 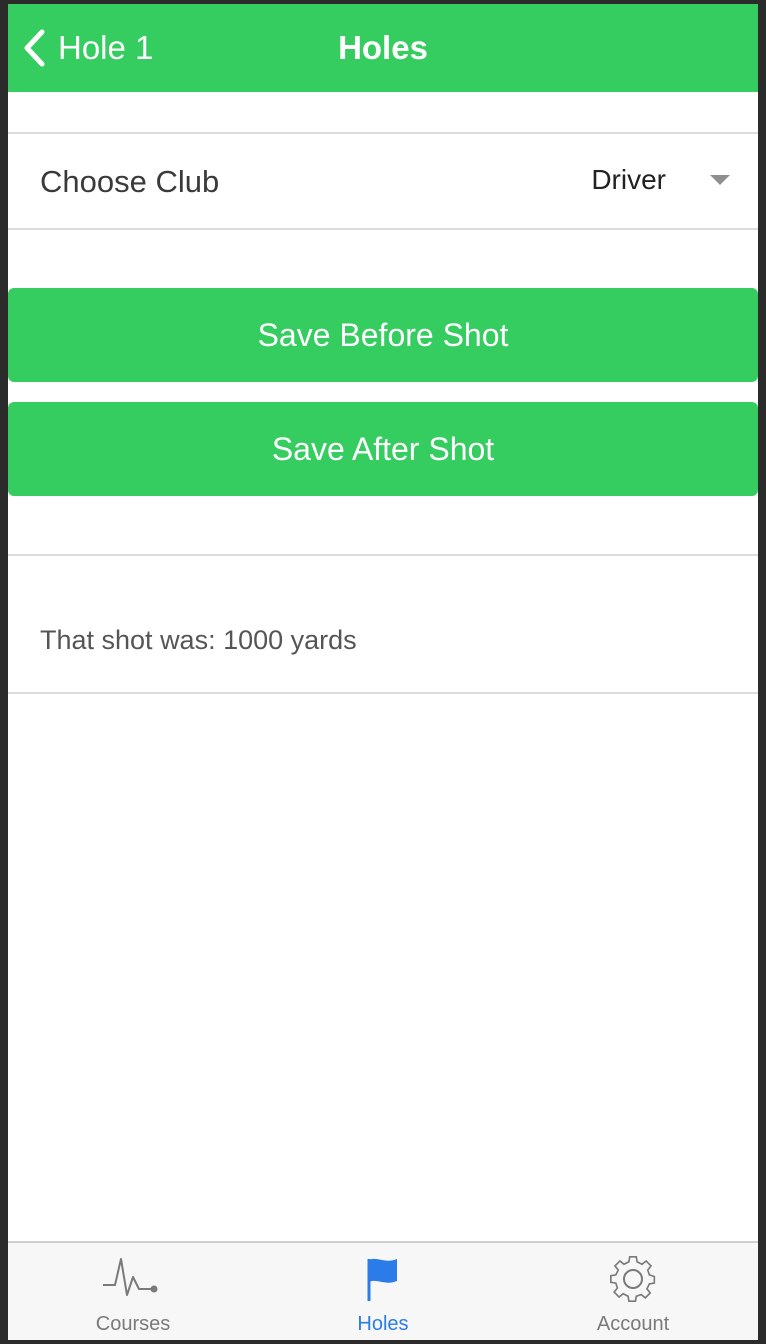 What do you see at coordinates (383, 1324) in the screenshot?
I see `tab-holes-label: Holes` at bounding box center [383, 1324].